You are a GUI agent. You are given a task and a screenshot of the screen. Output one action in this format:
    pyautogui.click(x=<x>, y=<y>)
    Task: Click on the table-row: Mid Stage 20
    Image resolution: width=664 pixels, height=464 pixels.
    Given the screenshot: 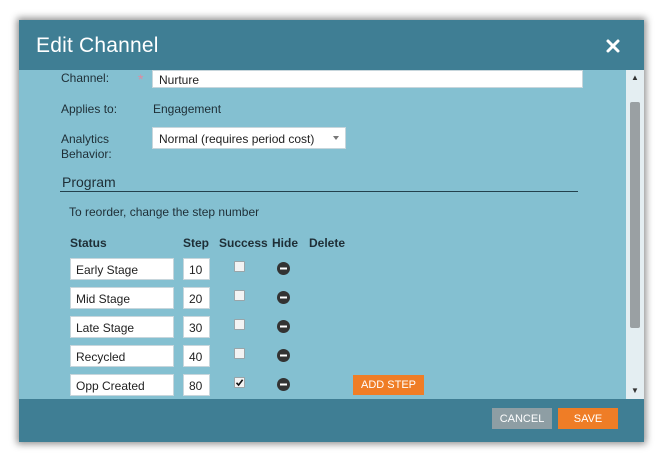 What is the action you would take?
    pyautogui.click(x=322, y=299)
    